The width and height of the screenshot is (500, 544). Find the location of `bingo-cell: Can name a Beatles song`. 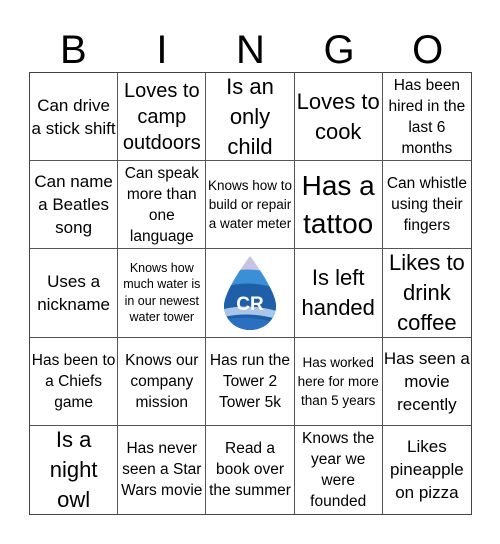

bingo-cell: Can name a Beatles song is located at coordinates (74, 205).